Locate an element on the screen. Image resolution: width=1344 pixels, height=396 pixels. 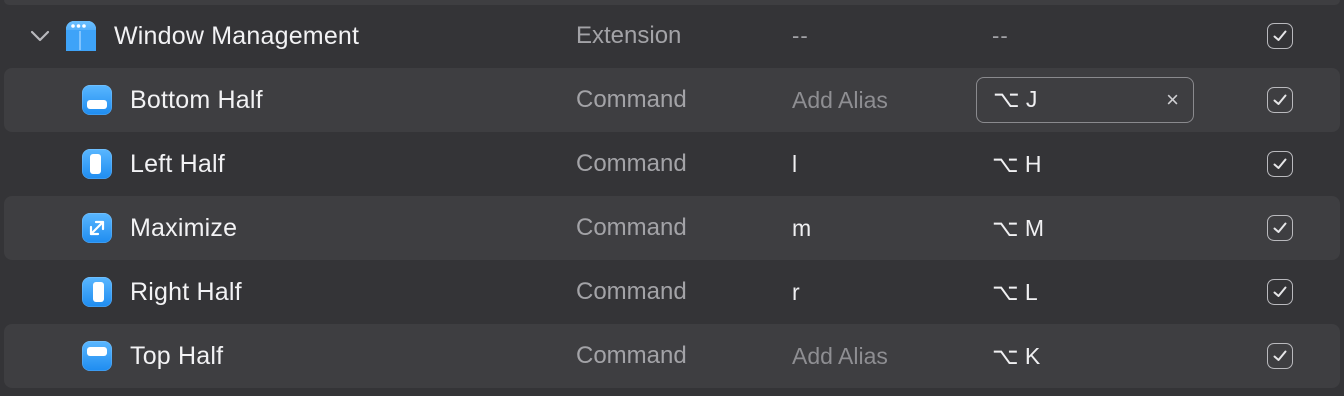
extension-name: Window Management is located at coordinates (237, 35).